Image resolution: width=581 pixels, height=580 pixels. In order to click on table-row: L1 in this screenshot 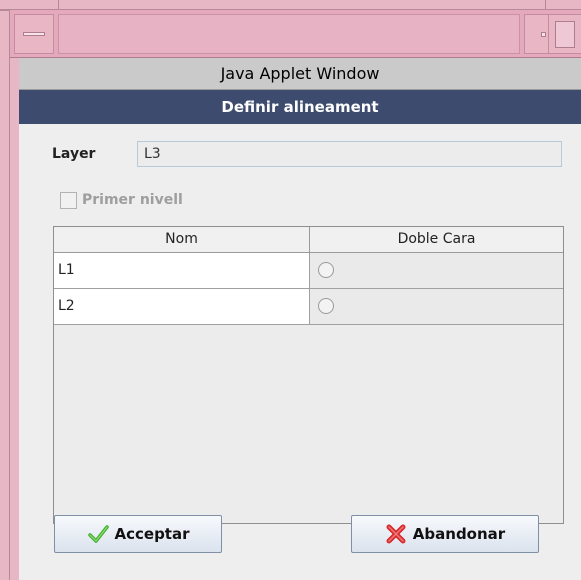, I will do `click(308, 271)`.